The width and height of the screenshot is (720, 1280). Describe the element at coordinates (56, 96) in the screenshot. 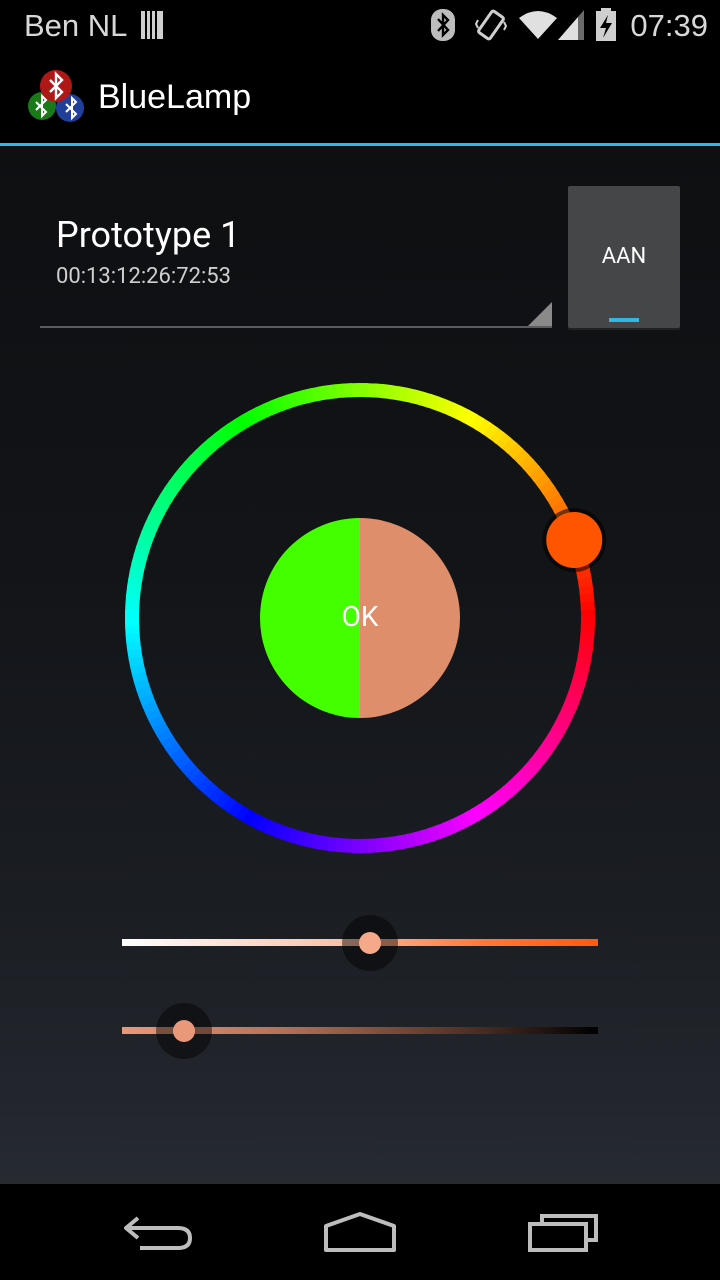

I see `bluetooth-logo-icon` at that location.